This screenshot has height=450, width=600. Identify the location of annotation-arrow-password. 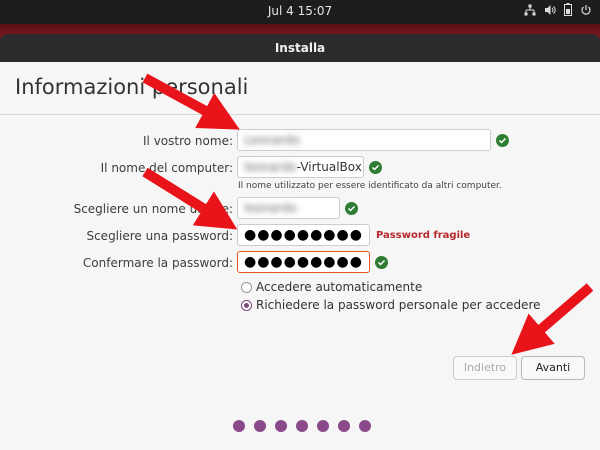
(190, 198).